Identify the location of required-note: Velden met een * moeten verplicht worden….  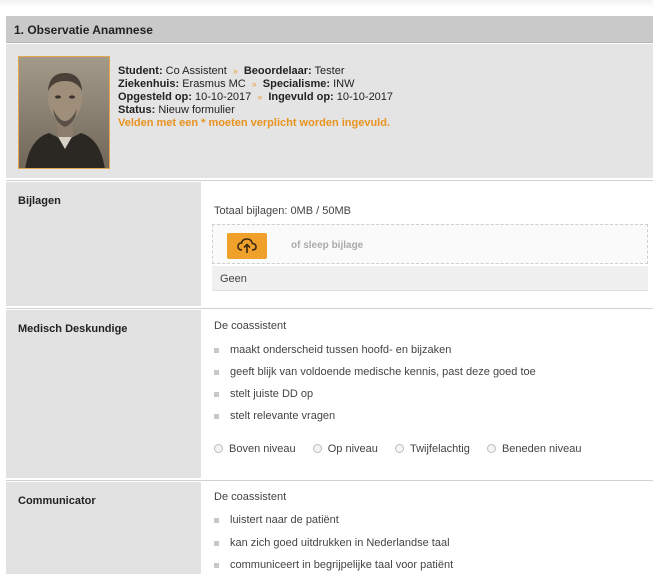
(254, 123).